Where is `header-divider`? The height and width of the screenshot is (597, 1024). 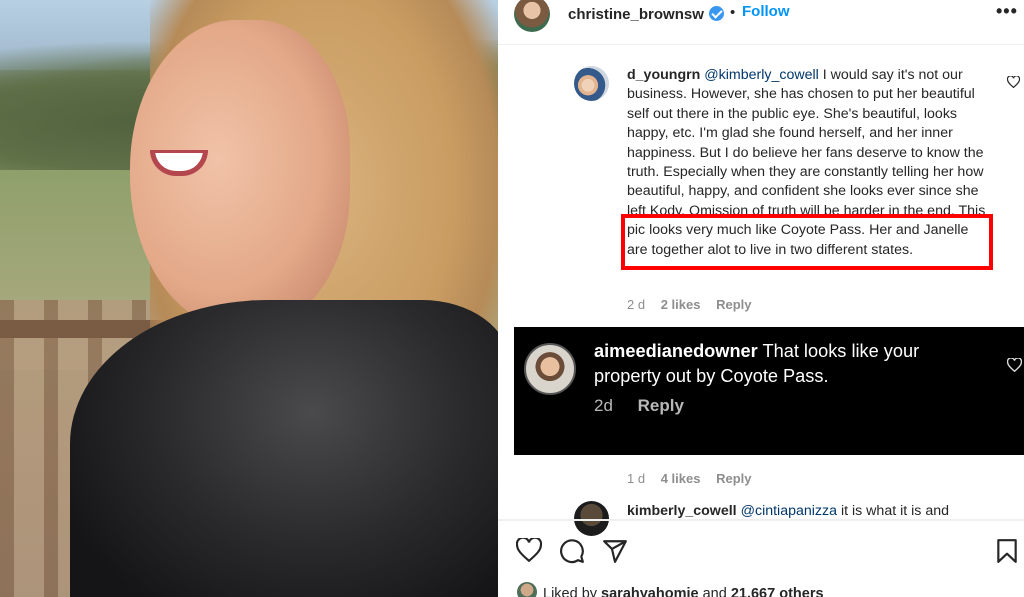
header-divider is located at coordinates (761, 44).